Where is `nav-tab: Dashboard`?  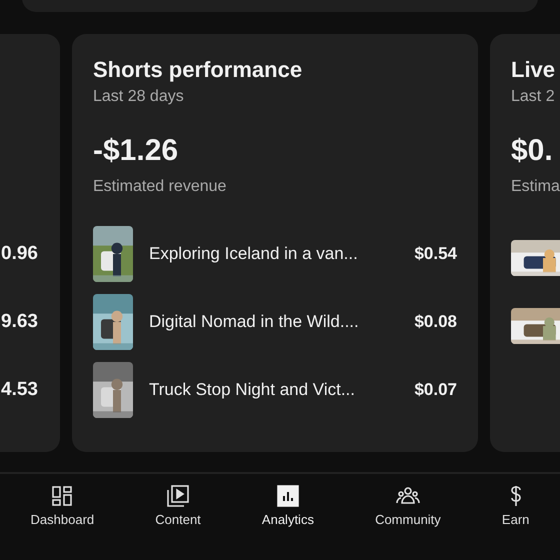
nav-tab: Dashboard is located at coordinates (62, 522).